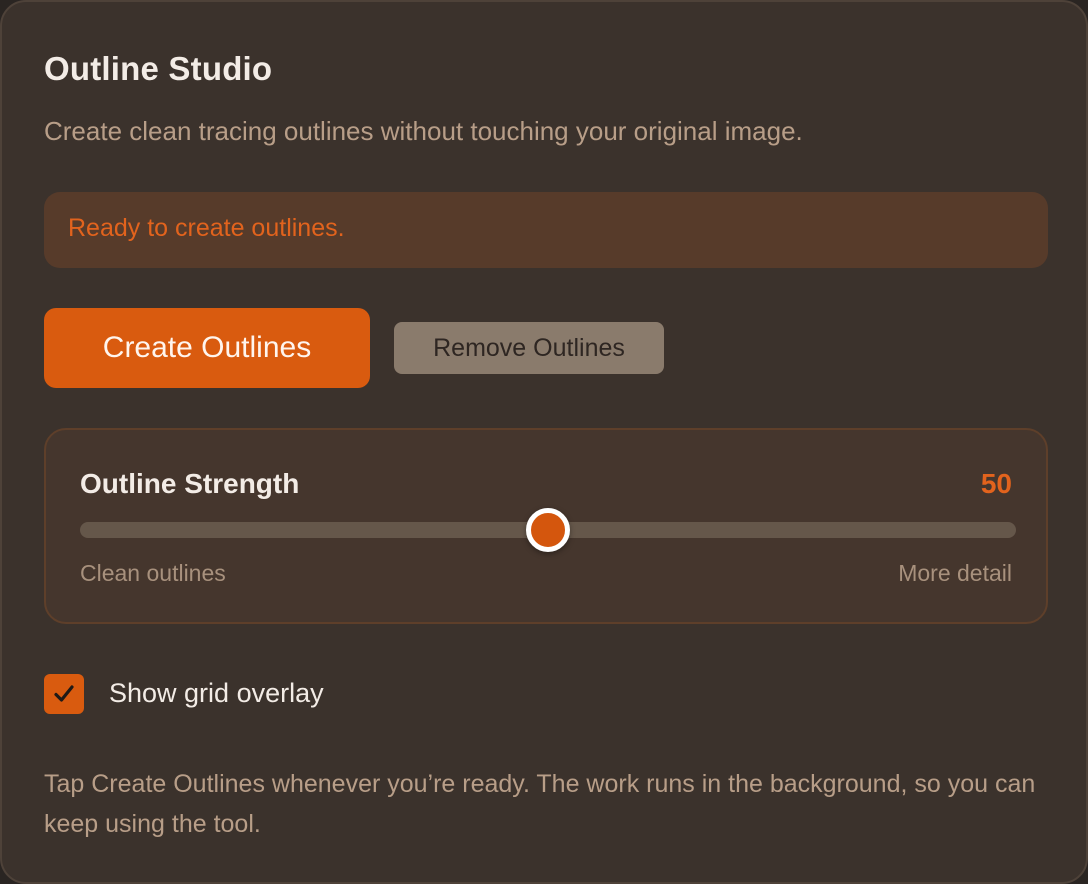 The width and height of the screenshot is (1088, 884). I want to click on create-outlines-button: Create Outlines, so click(207, 348).